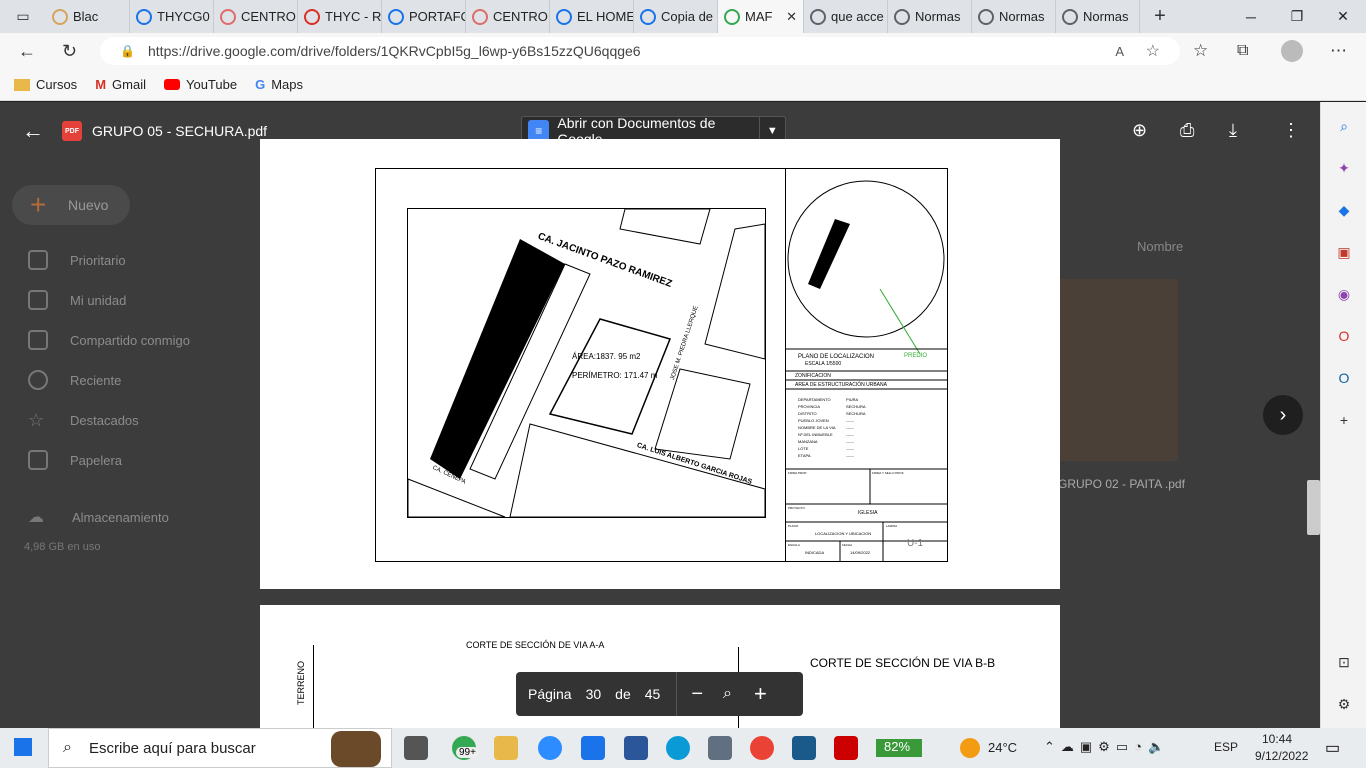 The height and width of the screenshot is (768, 1366). What do you see at coordinates (1292, 51) in the screenshot?
I see `profile-avatar` at bounding box center [1292, 51].